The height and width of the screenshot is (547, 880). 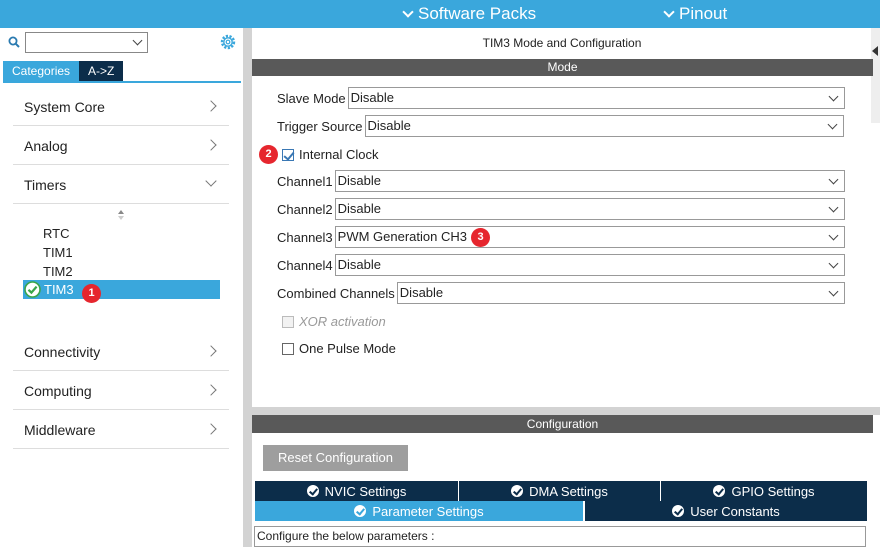 I want to click on channel1-select: Disable, so click(x=589, y=181).